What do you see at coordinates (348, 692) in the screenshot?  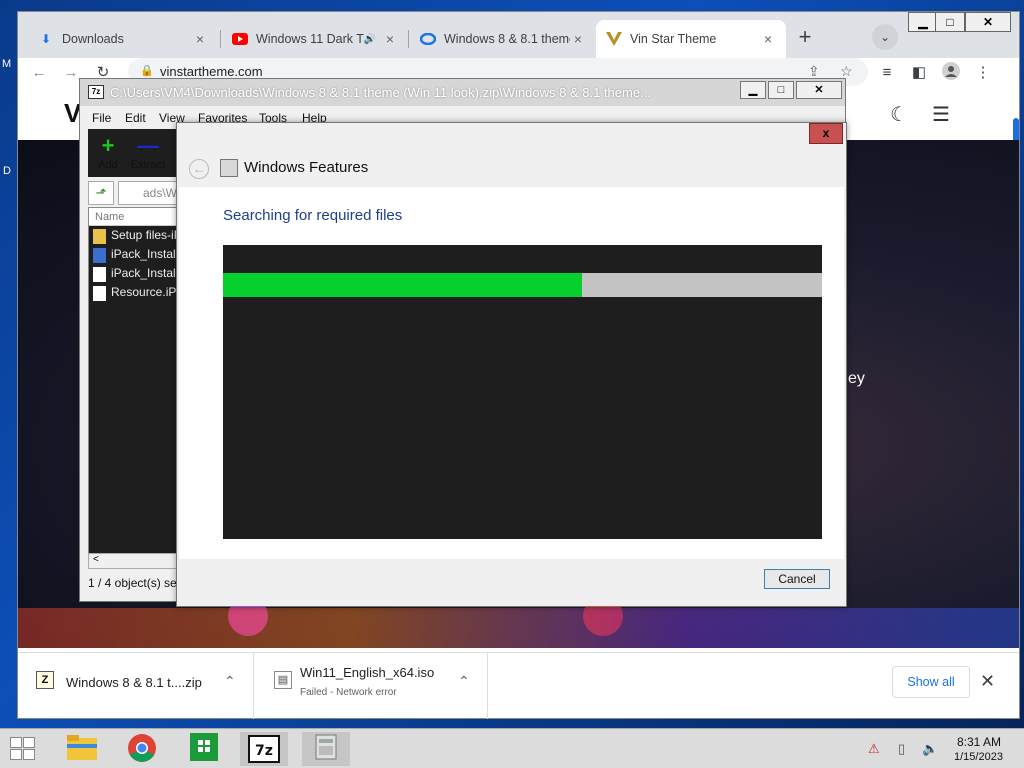 I see `download-status: Failed - Network error` at bounding box center [348, 692].